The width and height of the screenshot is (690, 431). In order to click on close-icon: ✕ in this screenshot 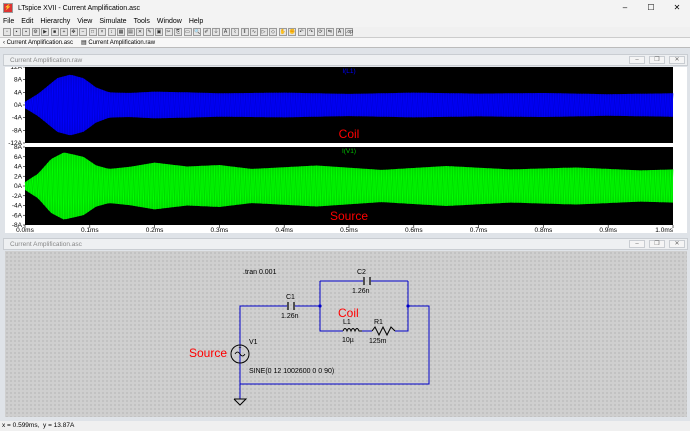, I will do `click(677, 8)`.